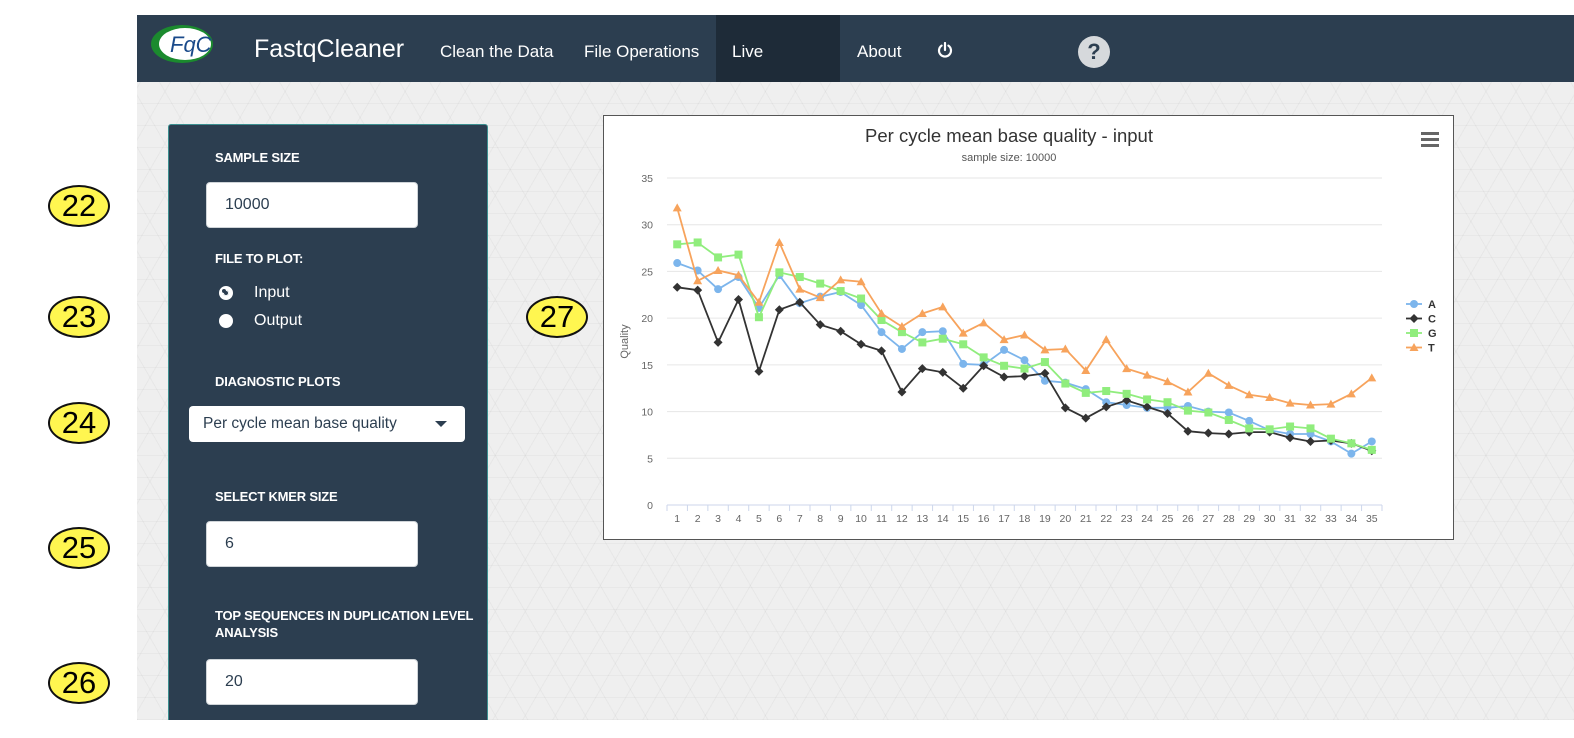 This screenshot has height=738, width=1574. Describe the element at coordinates (861, 519) in the screenshot. I see `x-tick-label: 10` at that location.